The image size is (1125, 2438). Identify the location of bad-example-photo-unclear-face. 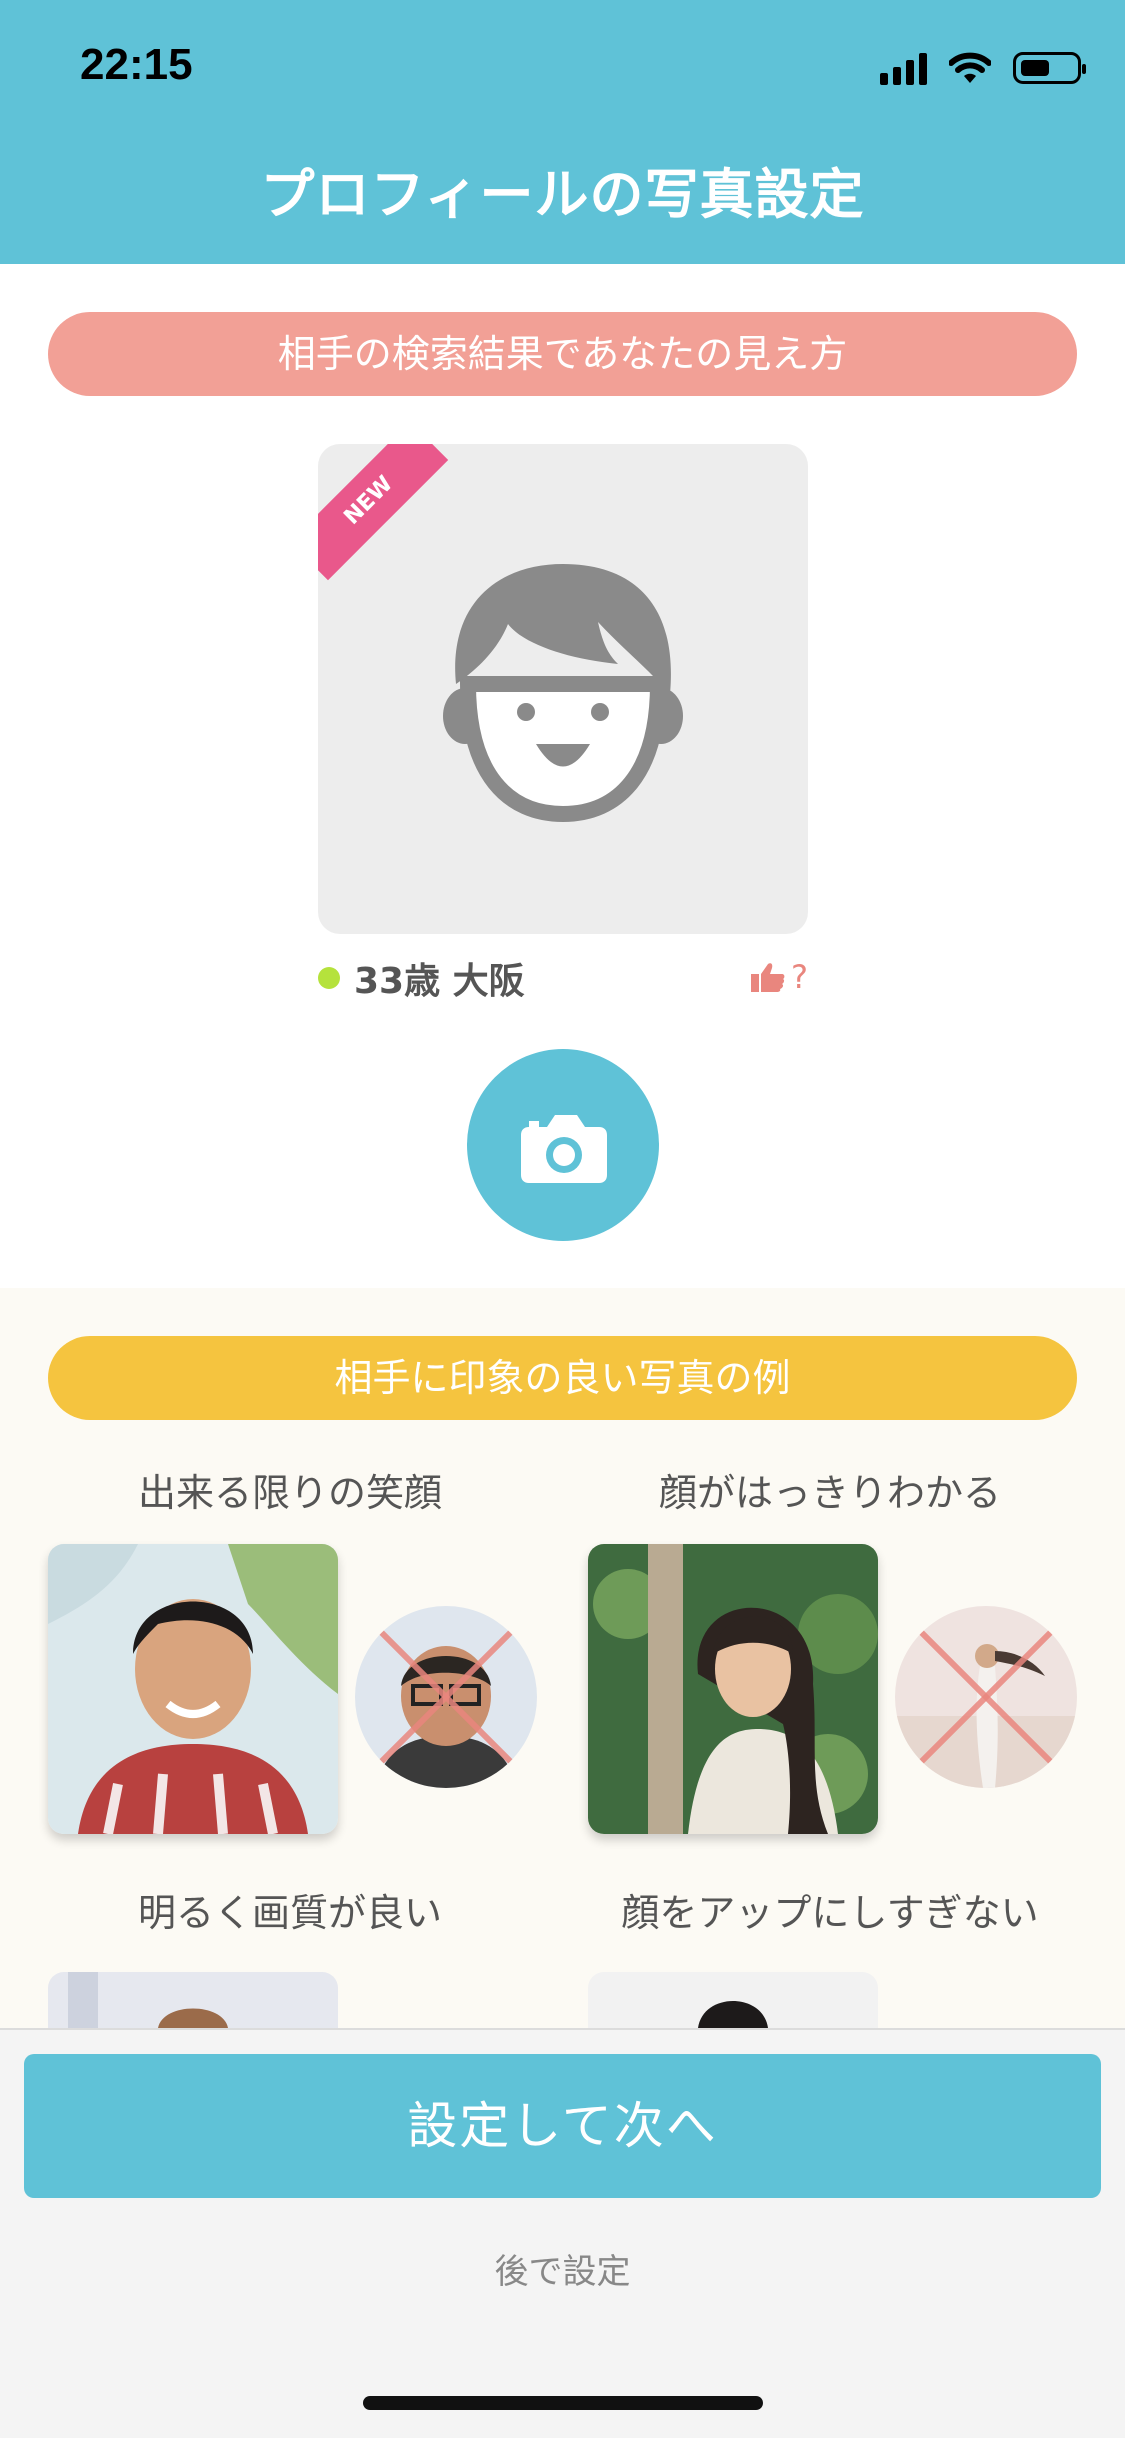
(986, 1697).